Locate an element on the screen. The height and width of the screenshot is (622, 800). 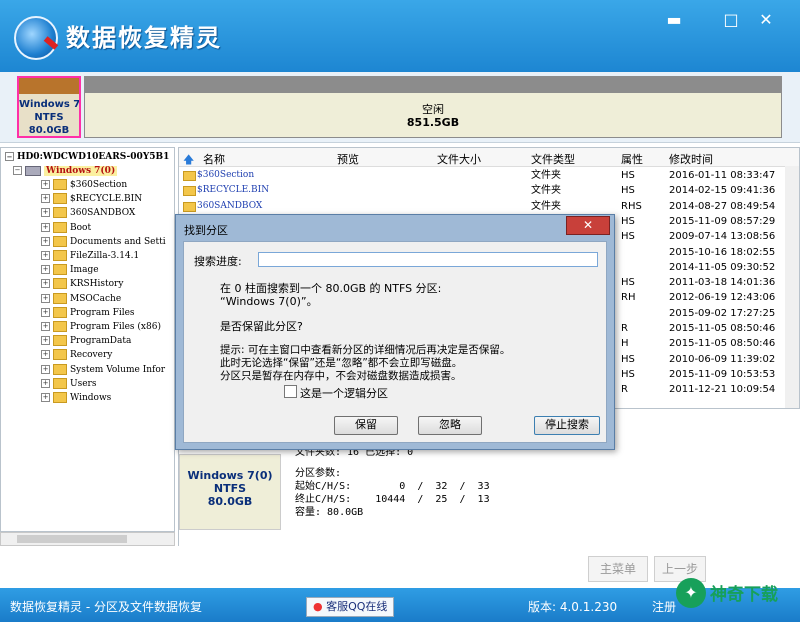
tree-folder-item: + Boot is located at coordinates (66, 228).